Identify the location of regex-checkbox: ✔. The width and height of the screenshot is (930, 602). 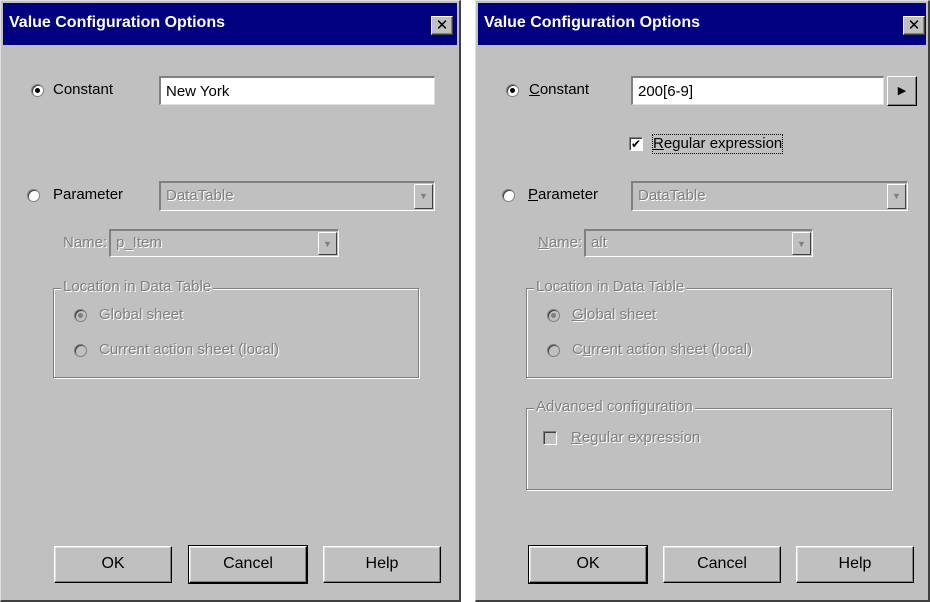
(636, 144).